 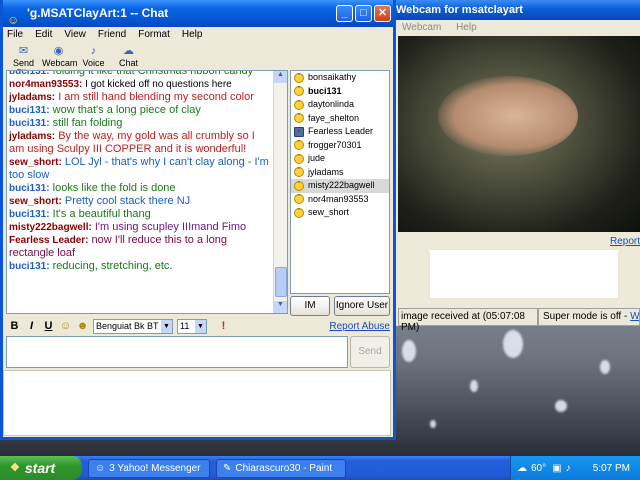 What do you see at coordinates (334, 117) in the screenshot?
I see `user-name: faye_shelton` at bounding box center [334, 117].